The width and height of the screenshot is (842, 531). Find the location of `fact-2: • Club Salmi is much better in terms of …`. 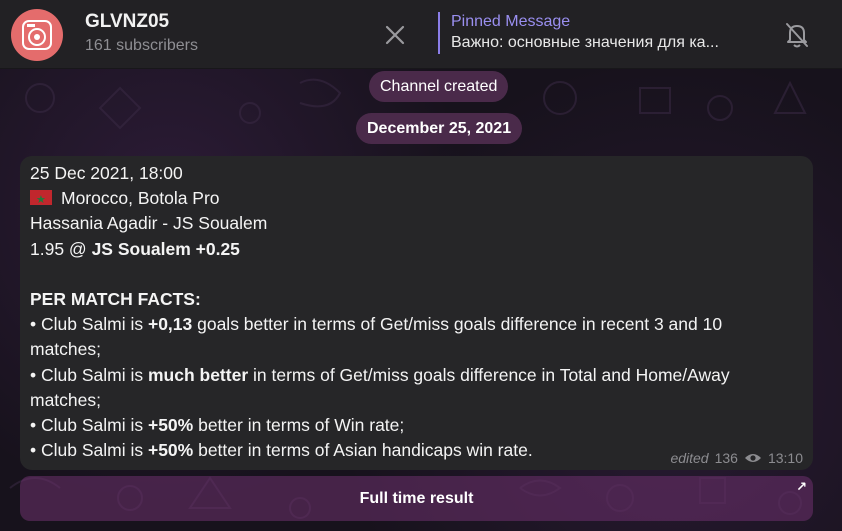

fact-2: • Club Salmi is much better in terms of … is located at coordinates (420, 375).